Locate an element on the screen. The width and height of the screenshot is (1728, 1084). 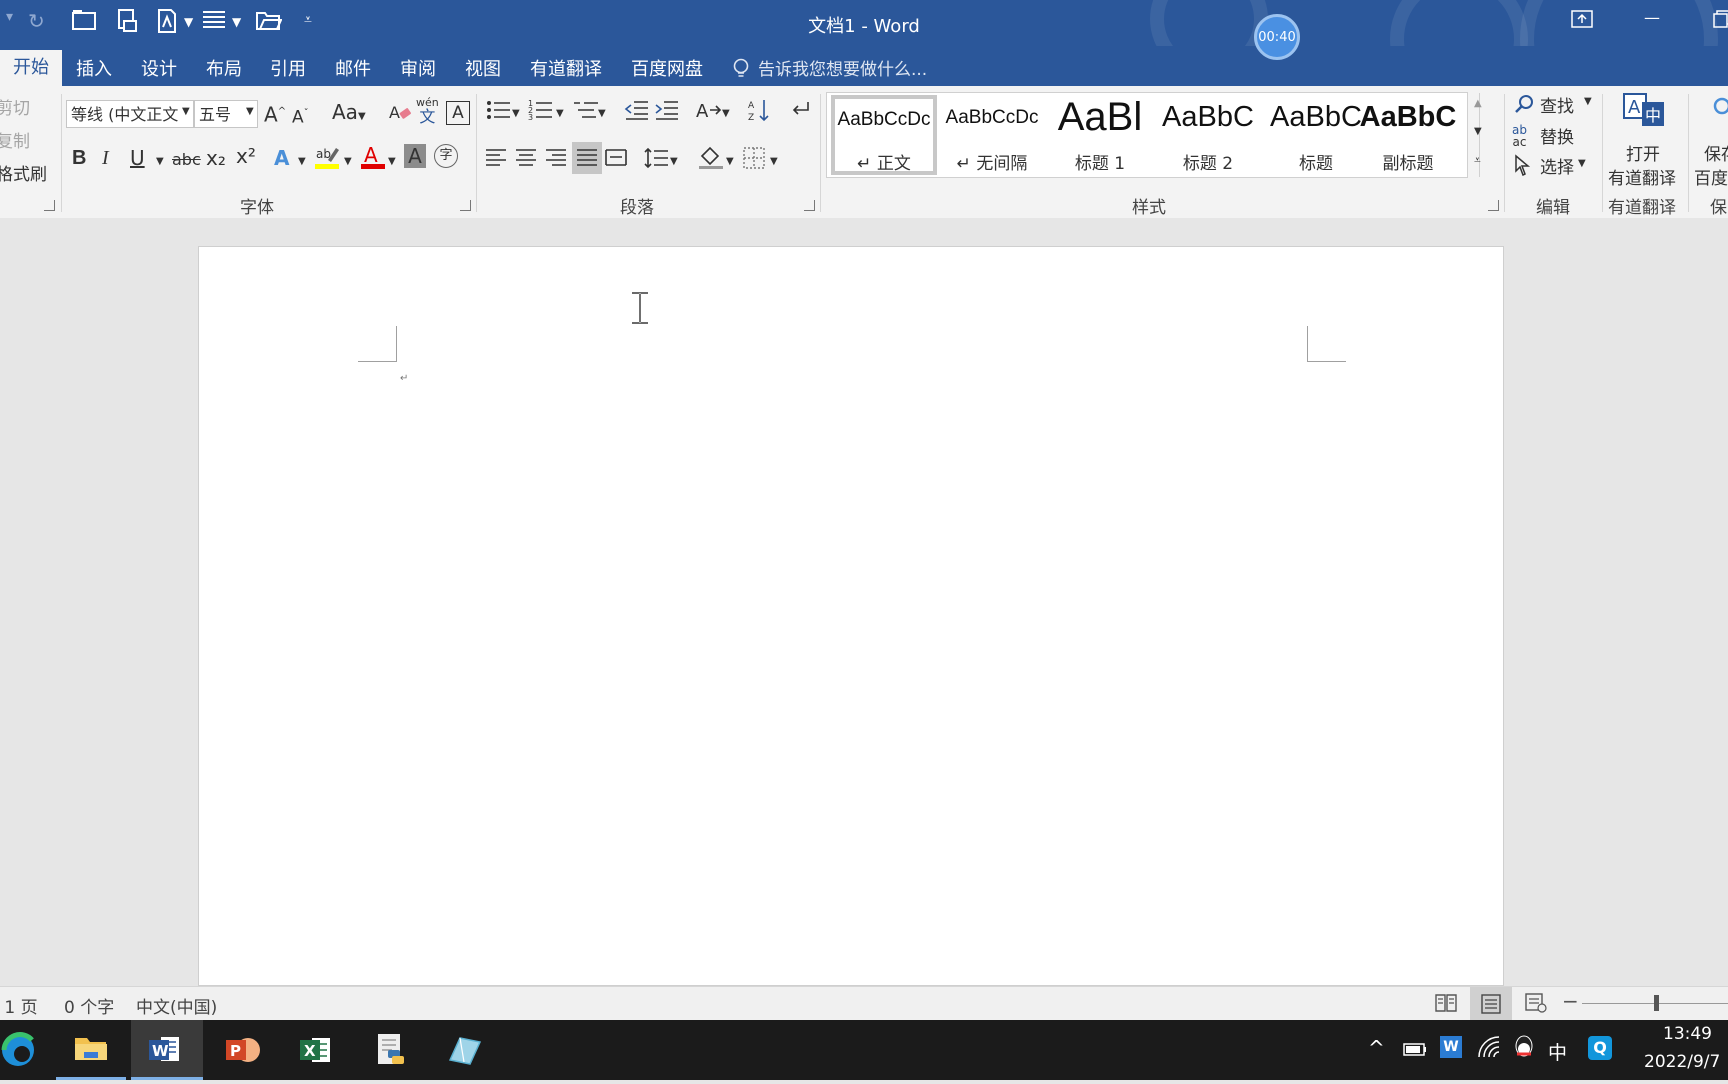
cut-button: 剪切 is located at coordinates (15, 106).